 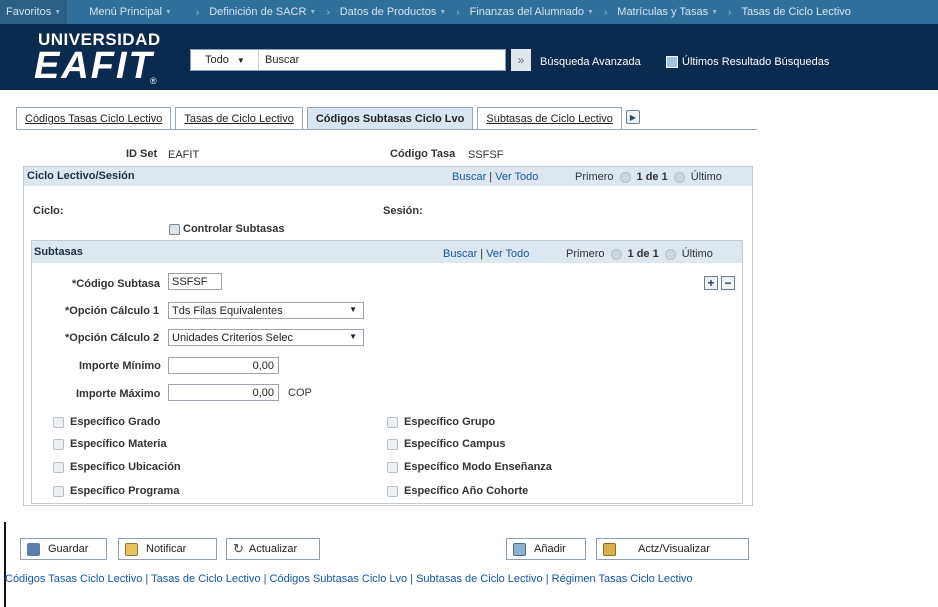 I want to click on add-icon, so click(x=519, y=549).